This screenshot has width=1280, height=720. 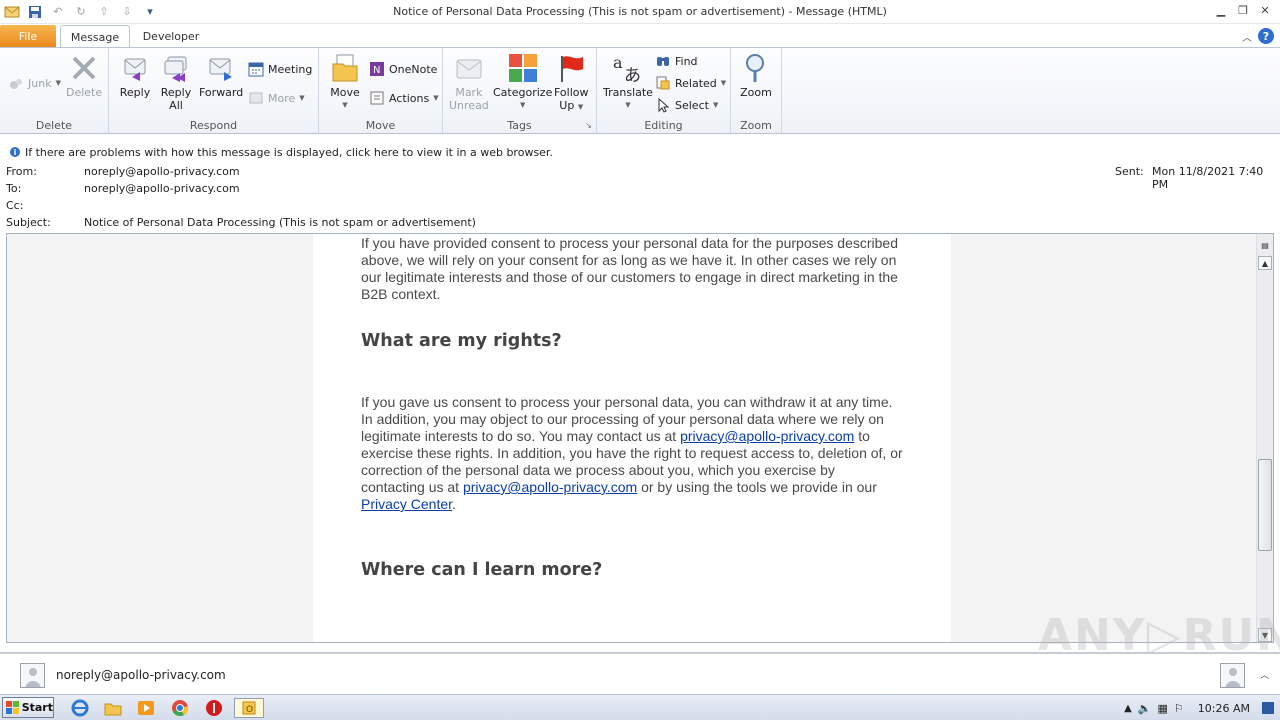 I want to click on svg-text: N, so click(x=376, y=70).